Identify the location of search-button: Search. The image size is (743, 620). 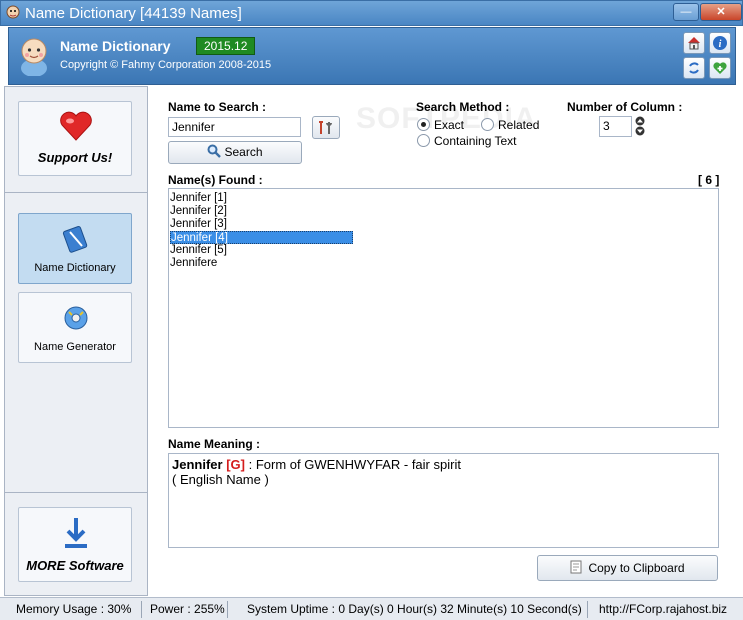
(235, 152).